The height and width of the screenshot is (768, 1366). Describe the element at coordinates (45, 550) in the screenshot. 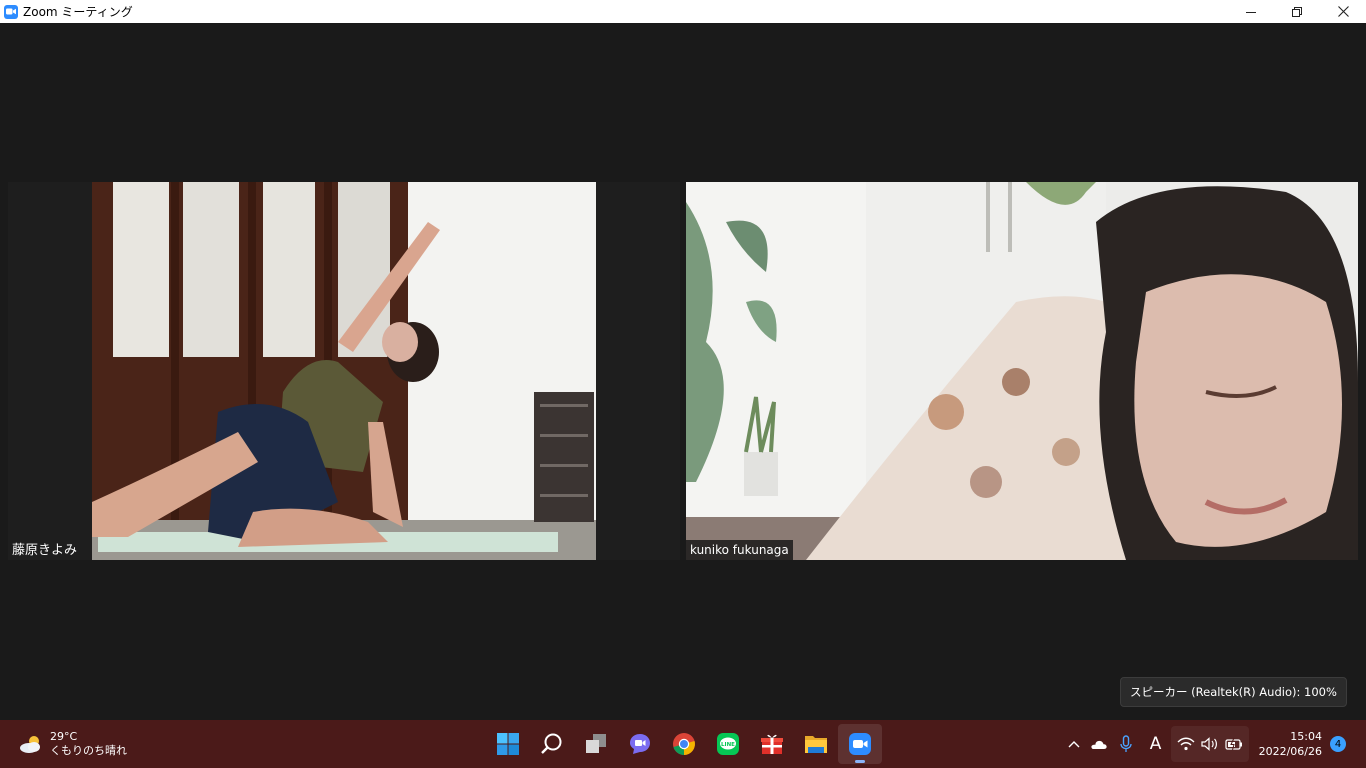

I see `participant-name-1: 藤原きよみ` at that location.